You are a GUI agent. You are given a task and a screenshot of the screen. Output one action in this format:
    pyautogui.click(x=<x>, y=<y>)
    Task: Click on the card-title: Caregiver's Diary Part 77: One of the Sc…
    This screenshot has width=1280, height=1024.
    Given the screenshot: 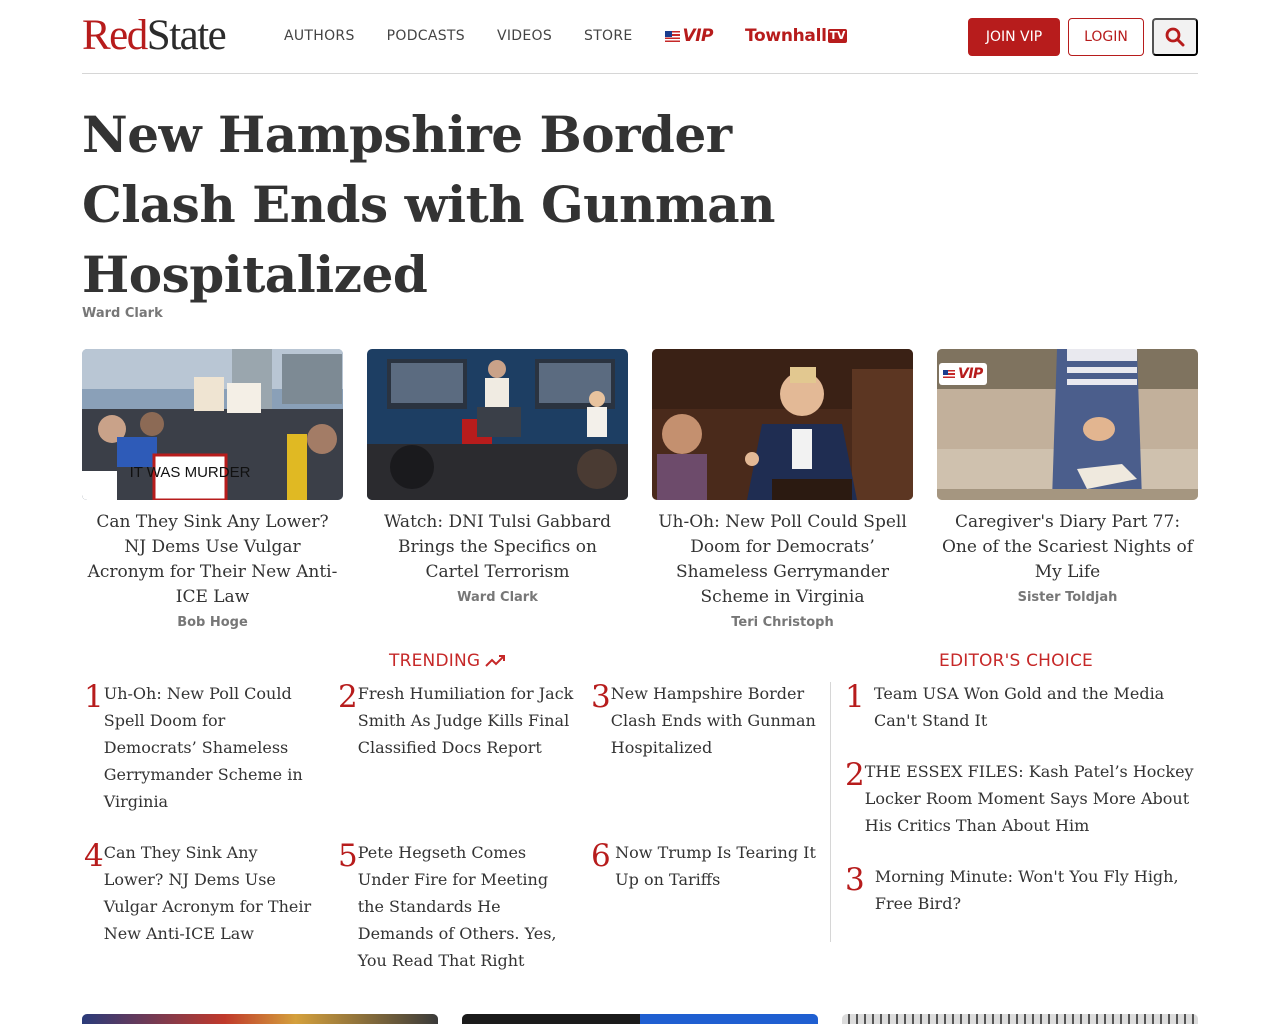 What is the action you would take?
    pyautogui.click(x=1067, y=547)
    